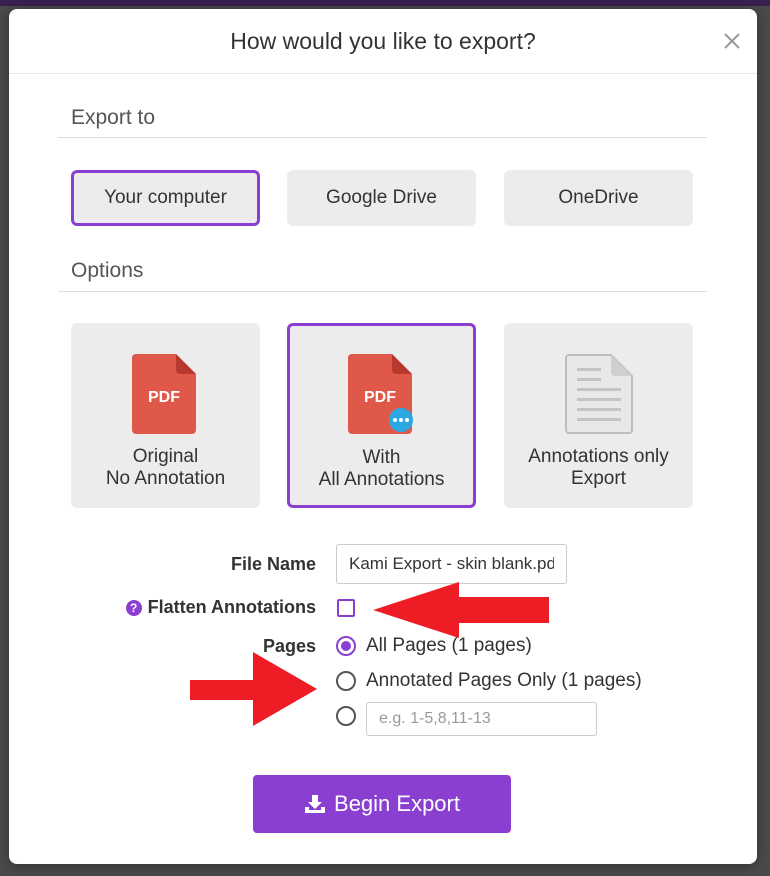  I want to click on option-label-line1: Original, so click(165, 456).